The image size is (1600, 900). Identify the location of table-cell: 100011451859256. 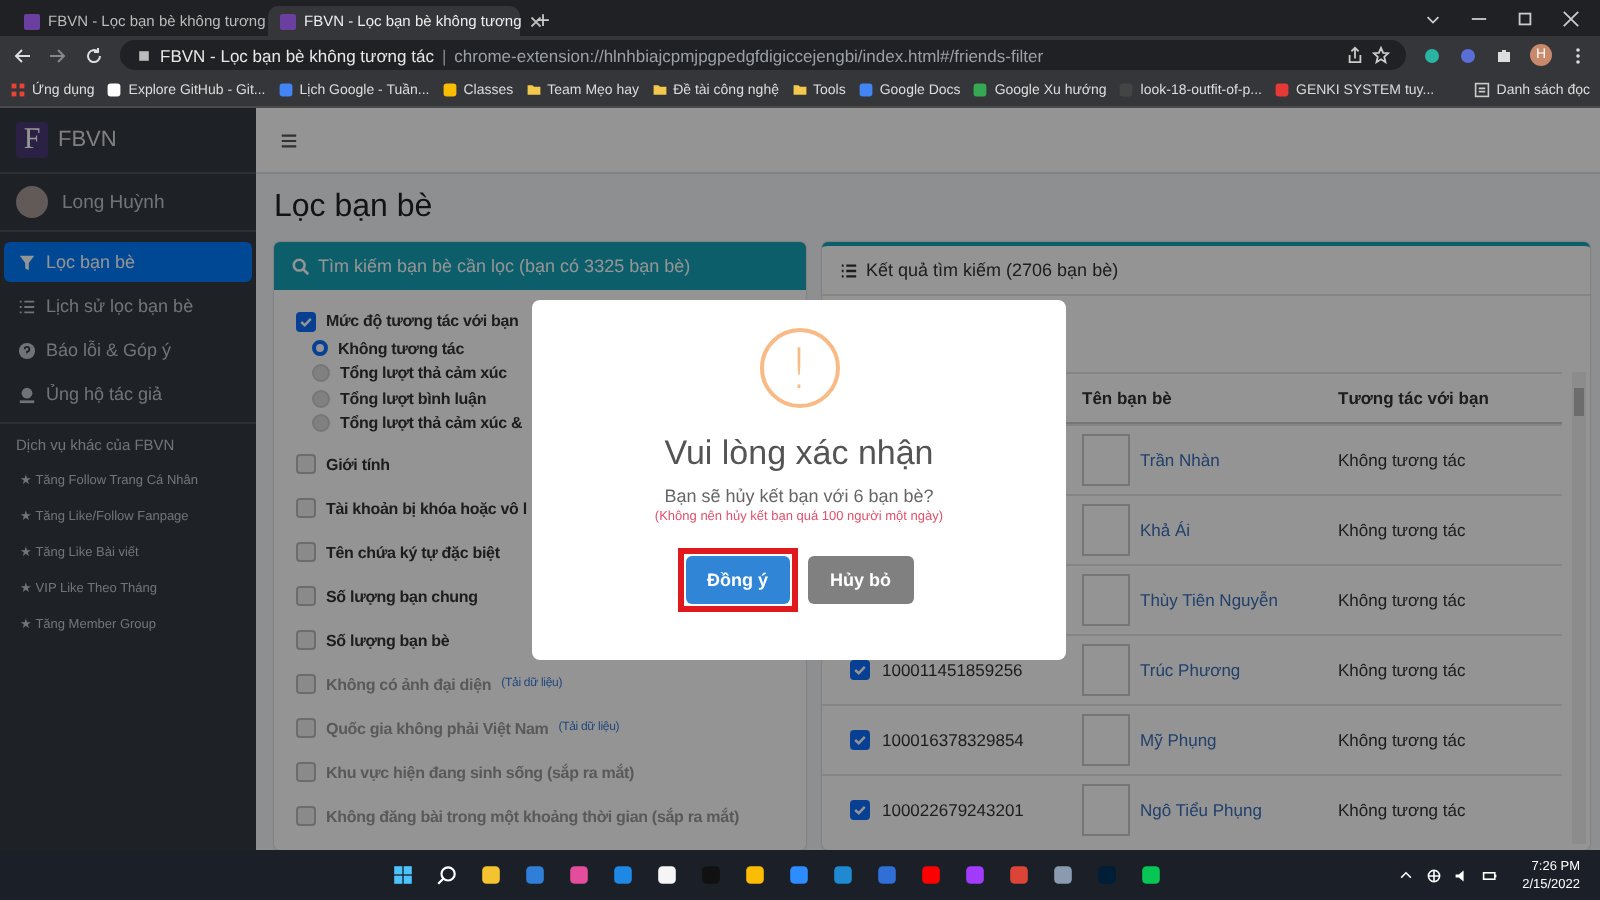
(952, 670).